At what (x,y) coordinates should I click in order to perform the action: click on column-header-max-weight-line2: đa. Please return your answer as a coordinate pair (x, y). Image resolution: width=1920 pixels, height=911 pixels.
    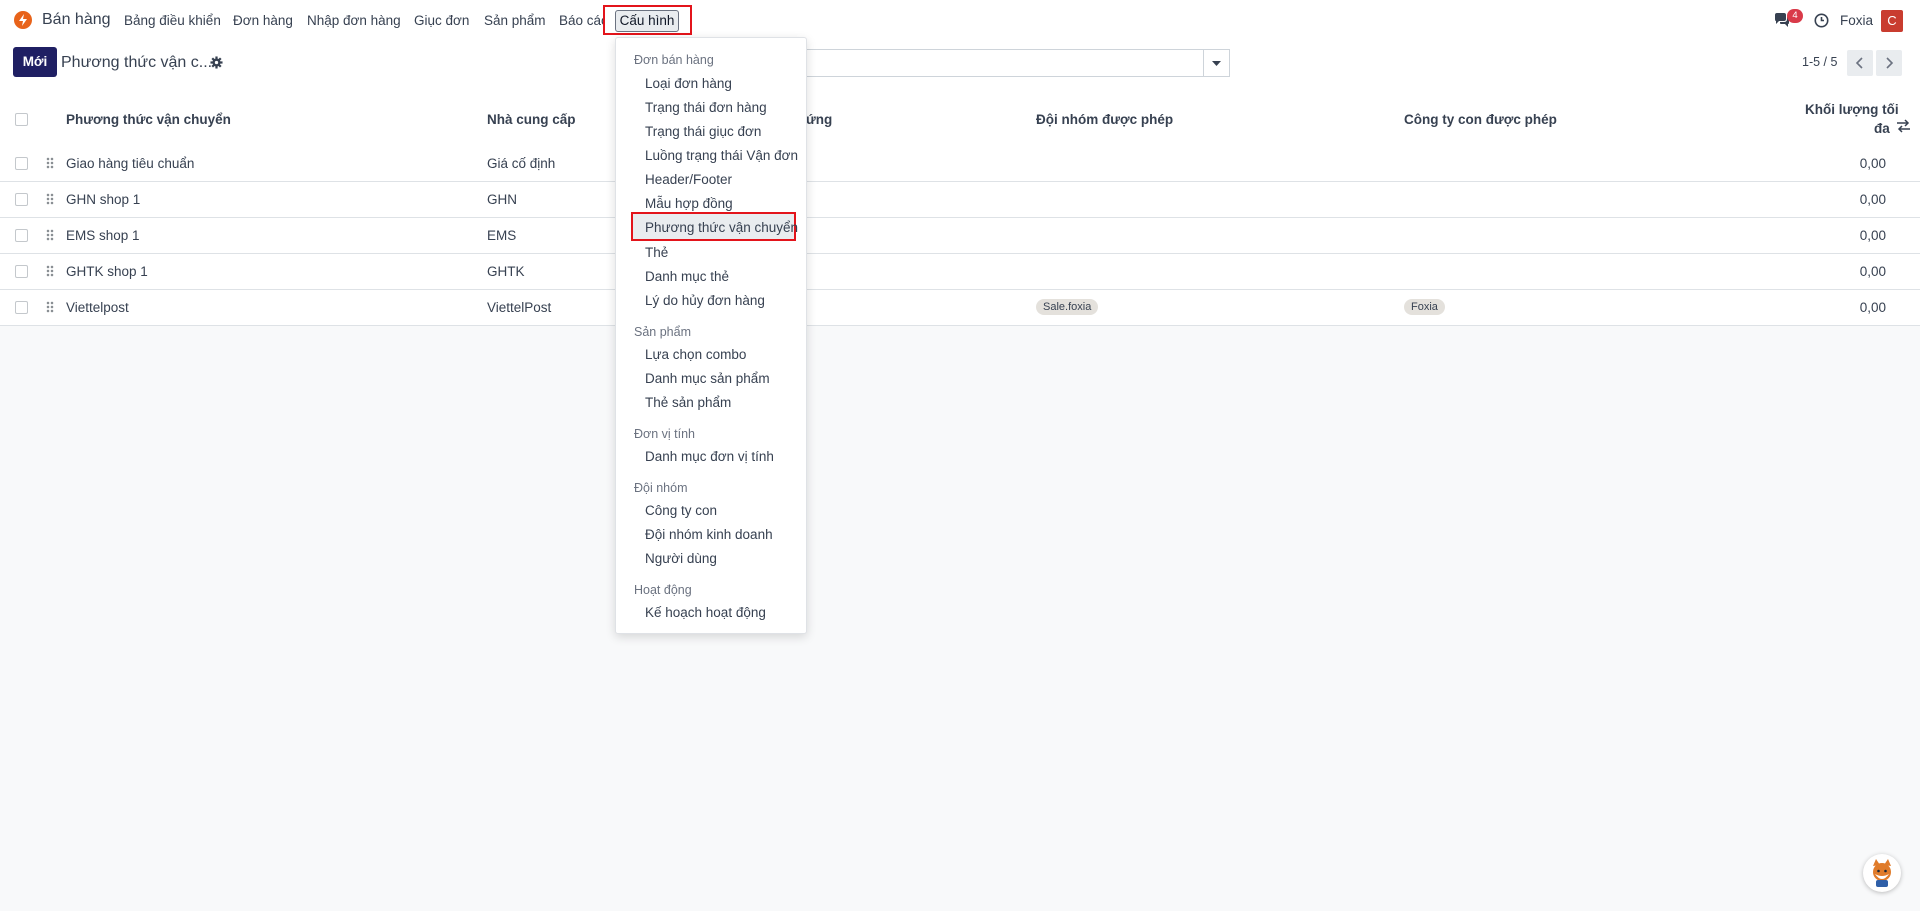
    Looking at the image, I should click on (1882, 128).